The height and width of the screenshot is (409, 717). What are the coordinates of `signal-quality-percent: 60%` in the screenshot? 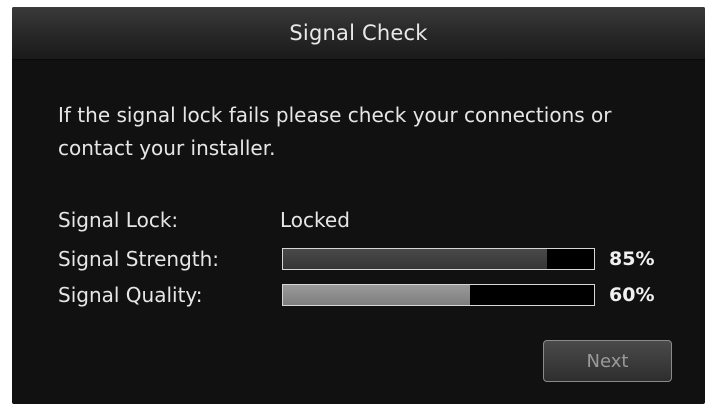 It's located at (632, 295).